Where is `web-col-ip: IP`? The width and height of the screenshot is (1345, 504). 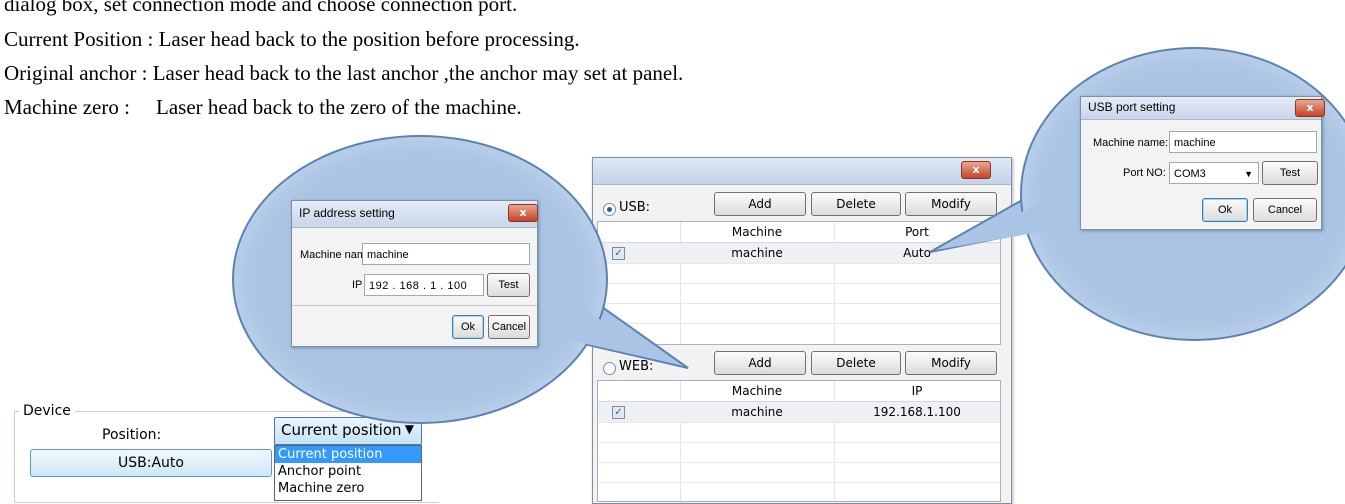 web-col-ip: IP is located at coordinates (917, 391).